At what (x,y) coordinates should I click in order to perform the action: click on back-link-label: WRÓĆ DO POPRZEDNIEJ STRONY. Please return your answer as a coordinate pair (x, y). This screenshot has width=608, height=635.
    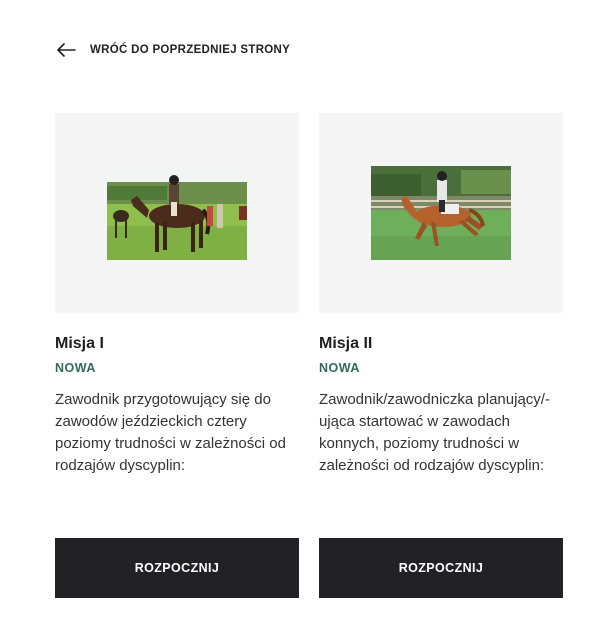
    Looking at the image, I should click on (190, 50).